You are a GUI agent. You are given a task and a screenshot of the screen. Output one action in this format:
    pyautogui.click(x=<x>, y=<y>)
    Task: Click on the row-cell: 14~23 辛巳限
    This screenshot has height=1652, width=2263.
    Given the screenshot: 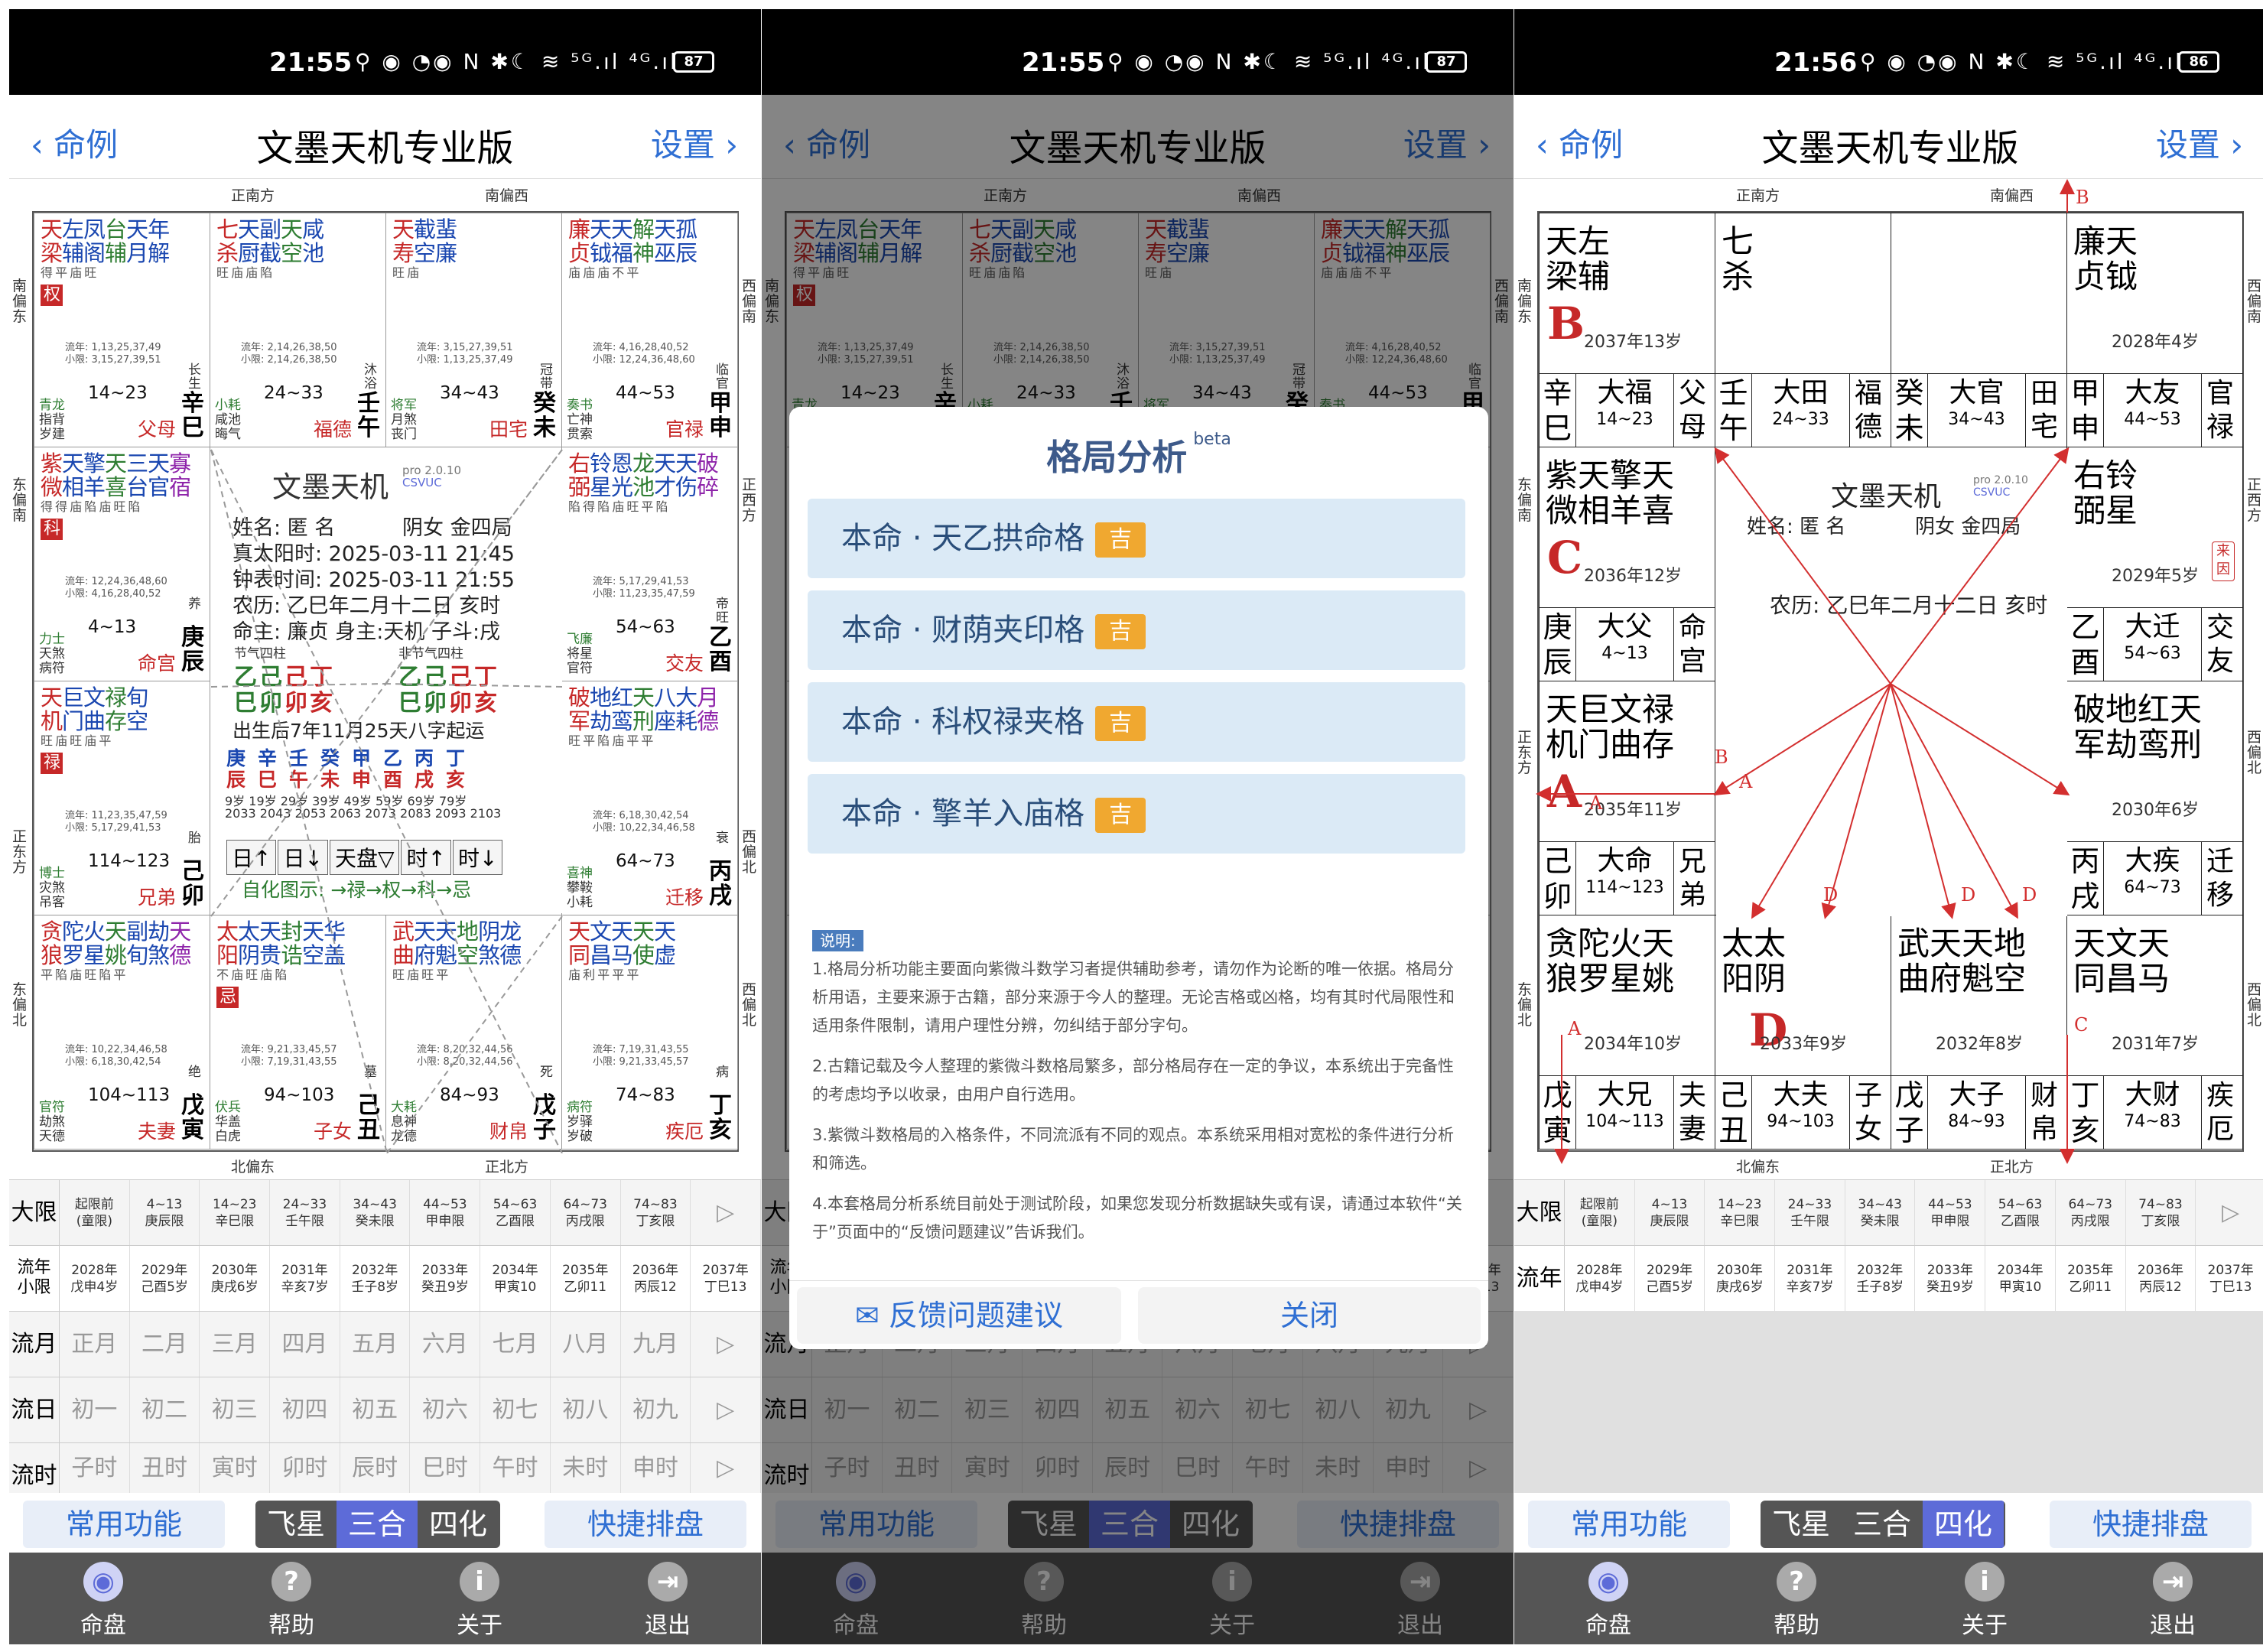 What is the action you would take?
    pyautogui.click(x=235, y=1213)
    